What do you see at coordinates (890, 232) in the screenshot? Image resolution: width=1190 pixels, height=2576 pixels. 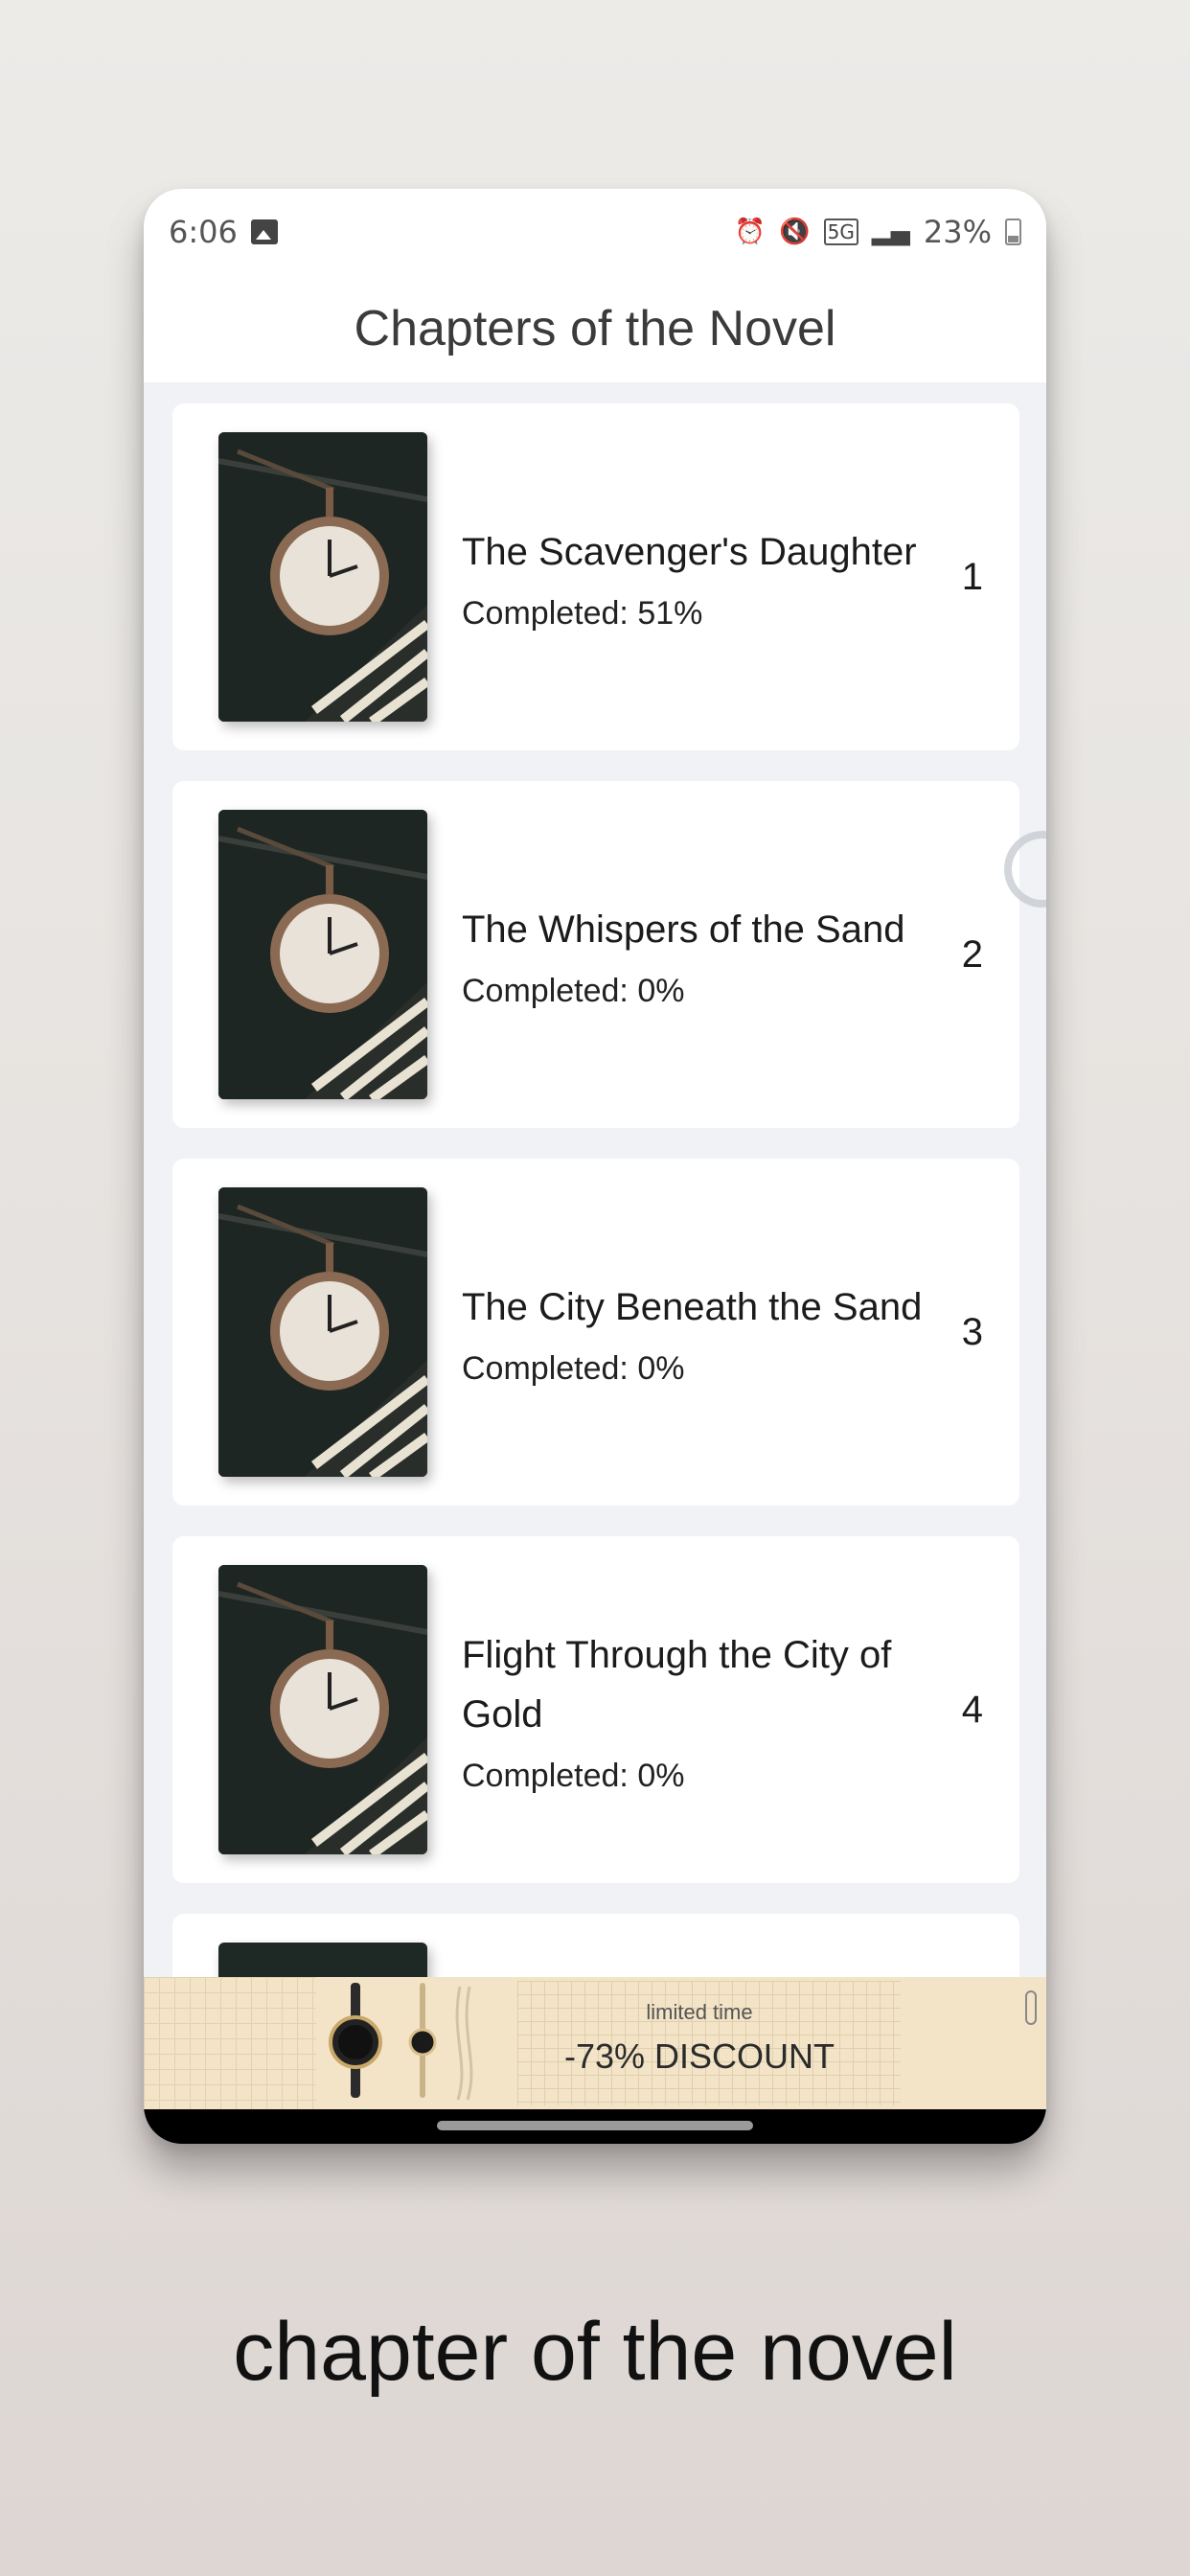 I see `signal-icon: ▂▄` at bounding box center [890, 232].